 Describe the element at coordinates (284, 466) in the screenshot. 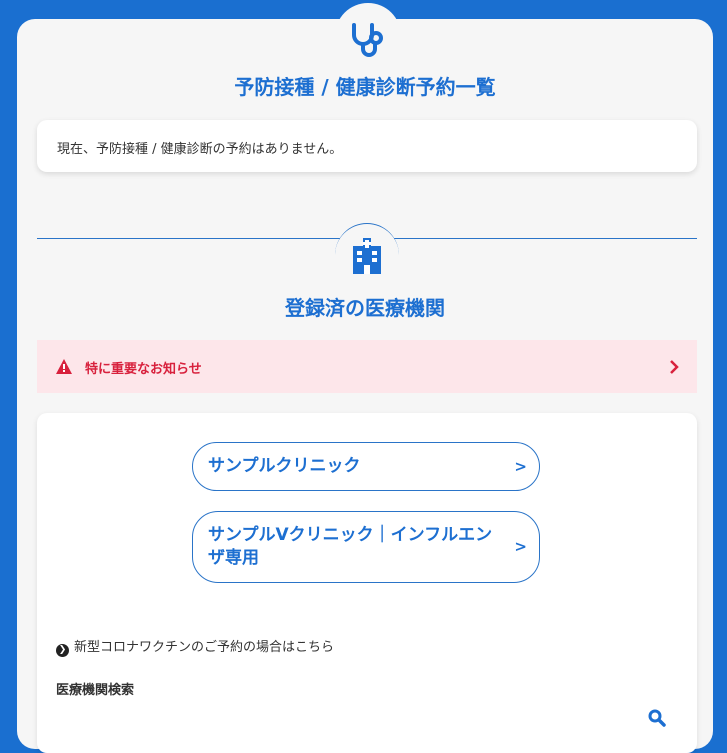

I see `clinic-name: サンプルクリニック` at that location.